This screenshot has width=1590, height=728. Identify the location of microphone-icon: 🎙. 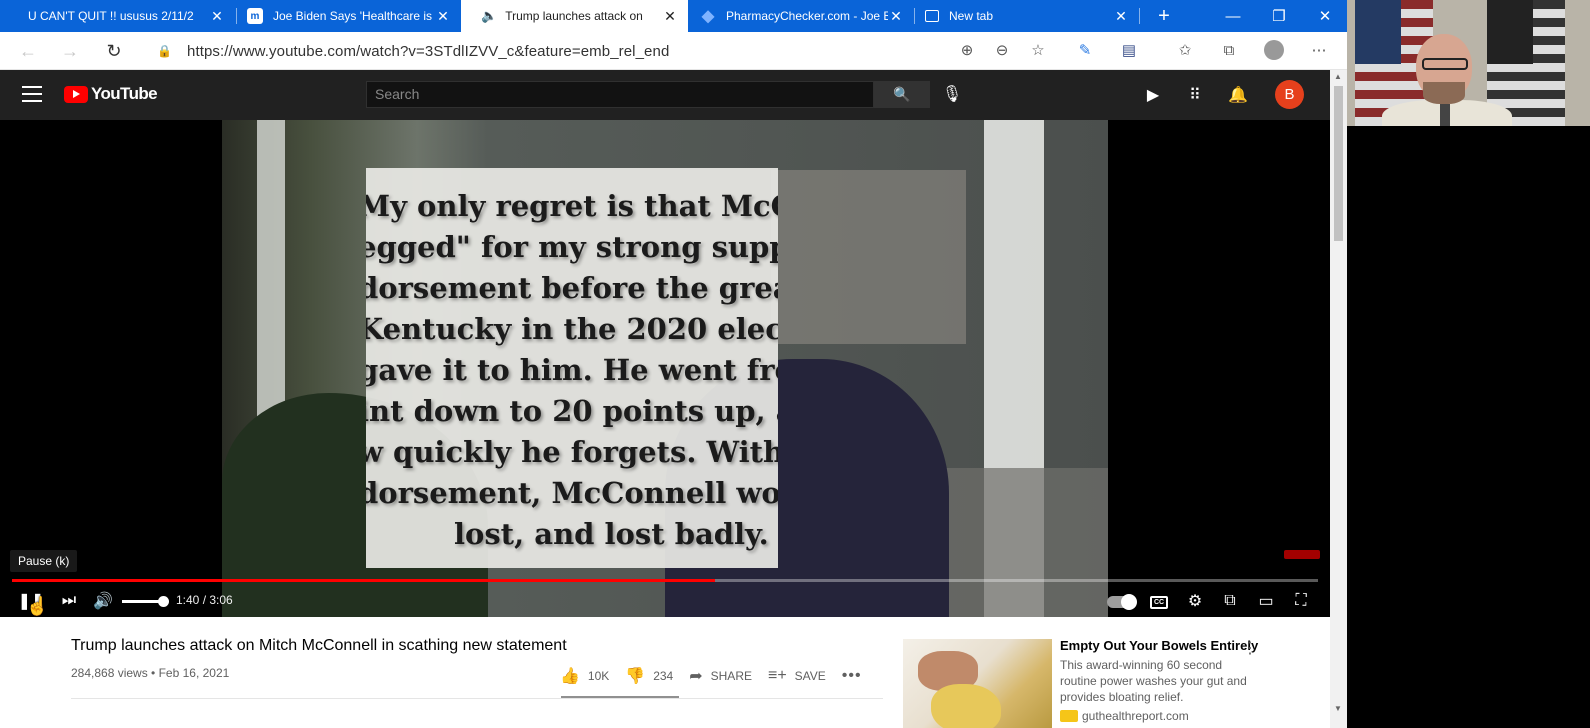
(952, 94).